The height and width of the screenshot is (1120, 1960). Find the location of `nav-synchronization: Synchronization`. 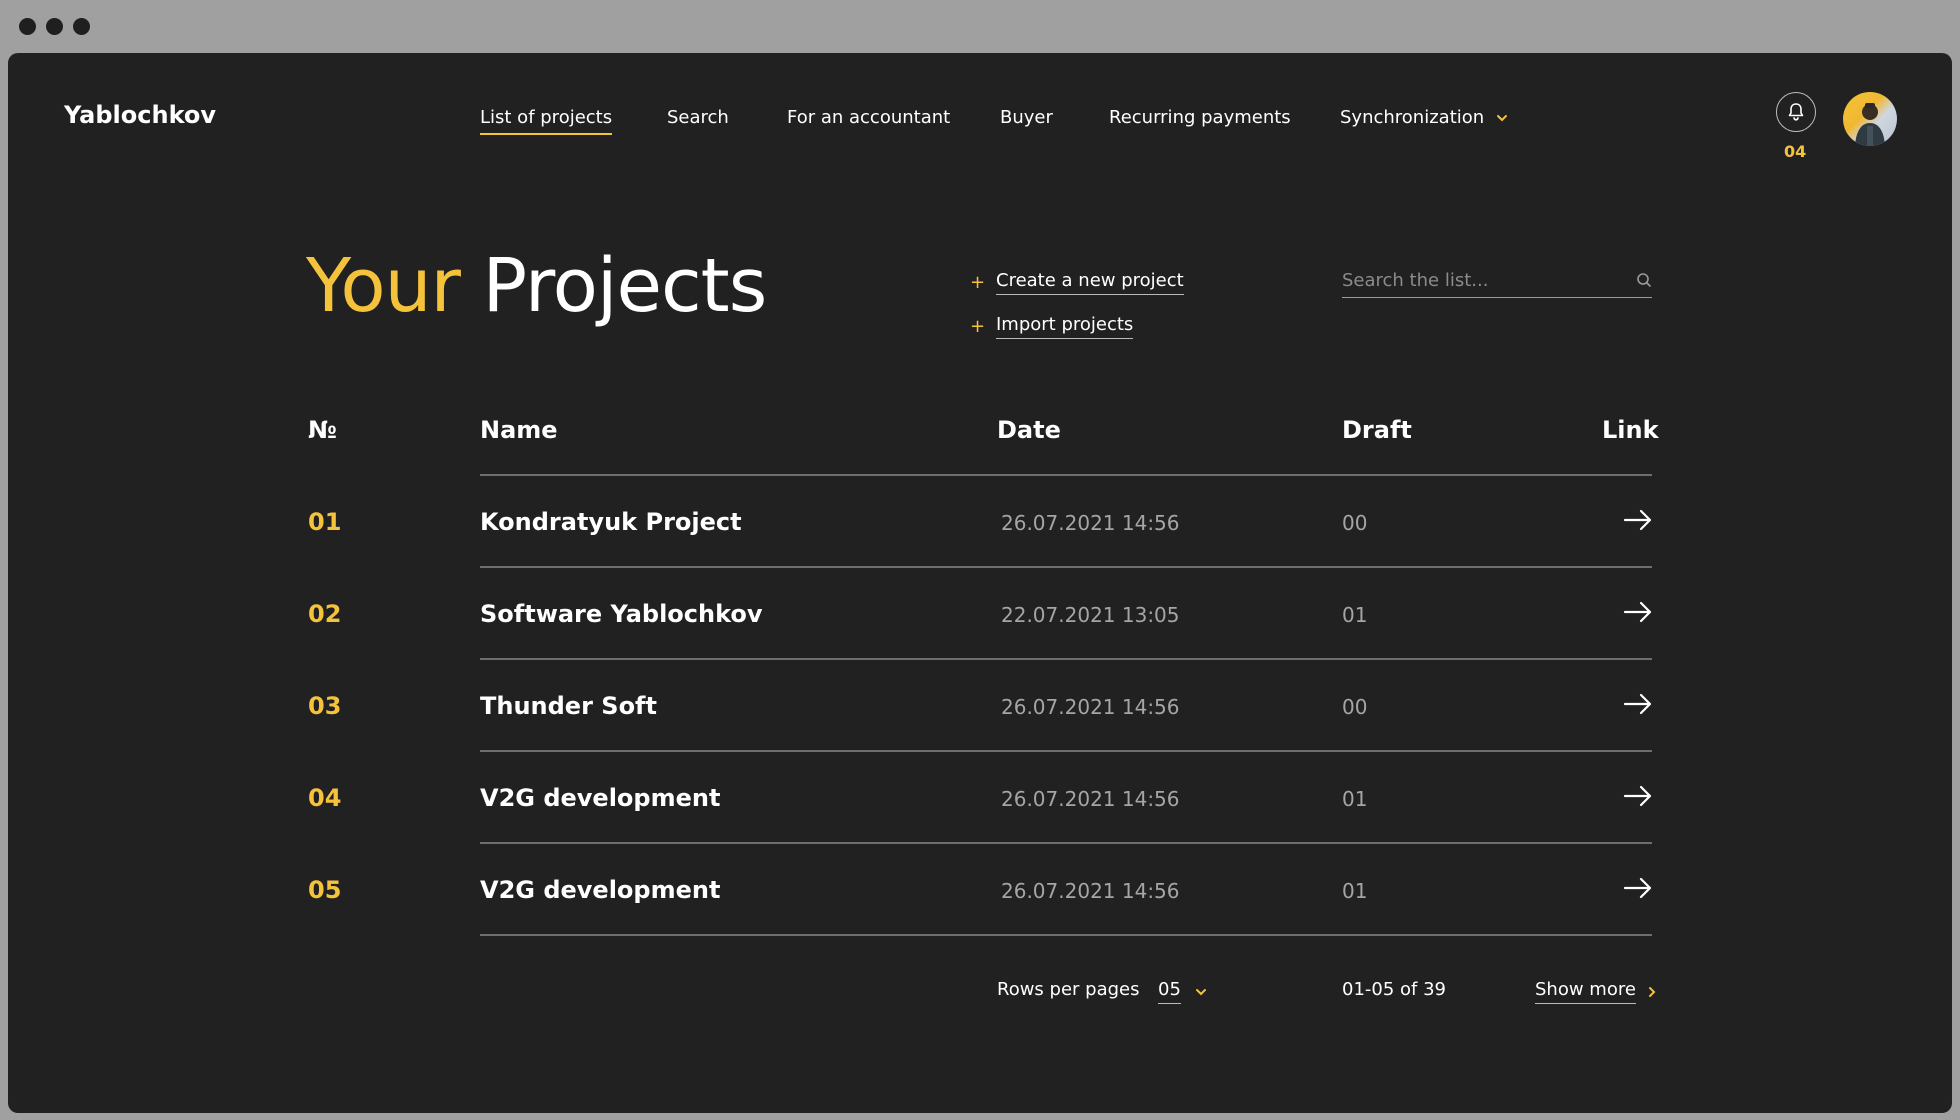

nav-synchronization: Synchronization is located at coordinates (1424, 117).